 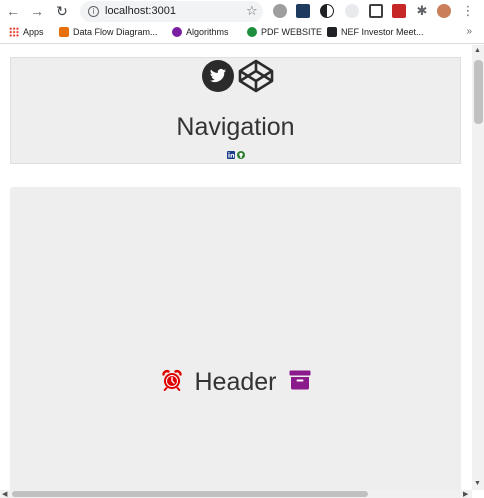 What do you see at coordinates (256, 76) in the screenshot?
I see `codepen-icon` at bounding box center [256, 76].